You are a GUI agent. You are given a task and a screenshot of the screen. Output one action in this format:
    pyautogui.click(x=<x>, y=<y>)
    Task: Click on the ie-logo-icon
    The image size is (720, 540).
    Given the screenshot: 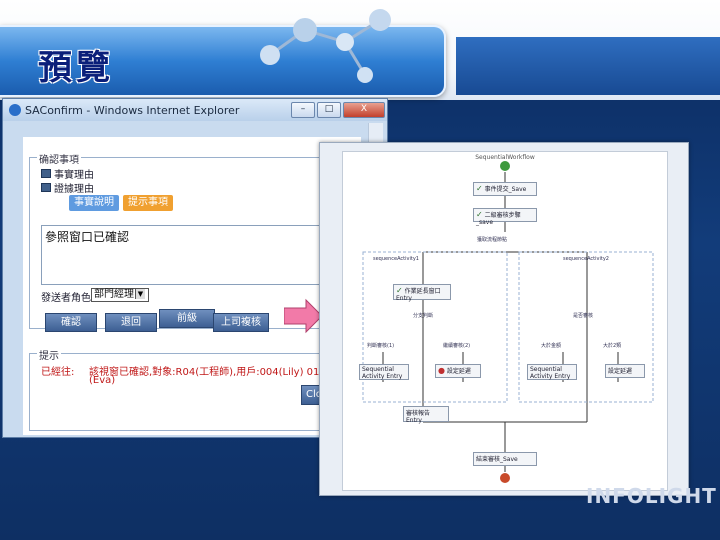 What is the action you would take?
    pyautogui.click(x=15, y=110)
    